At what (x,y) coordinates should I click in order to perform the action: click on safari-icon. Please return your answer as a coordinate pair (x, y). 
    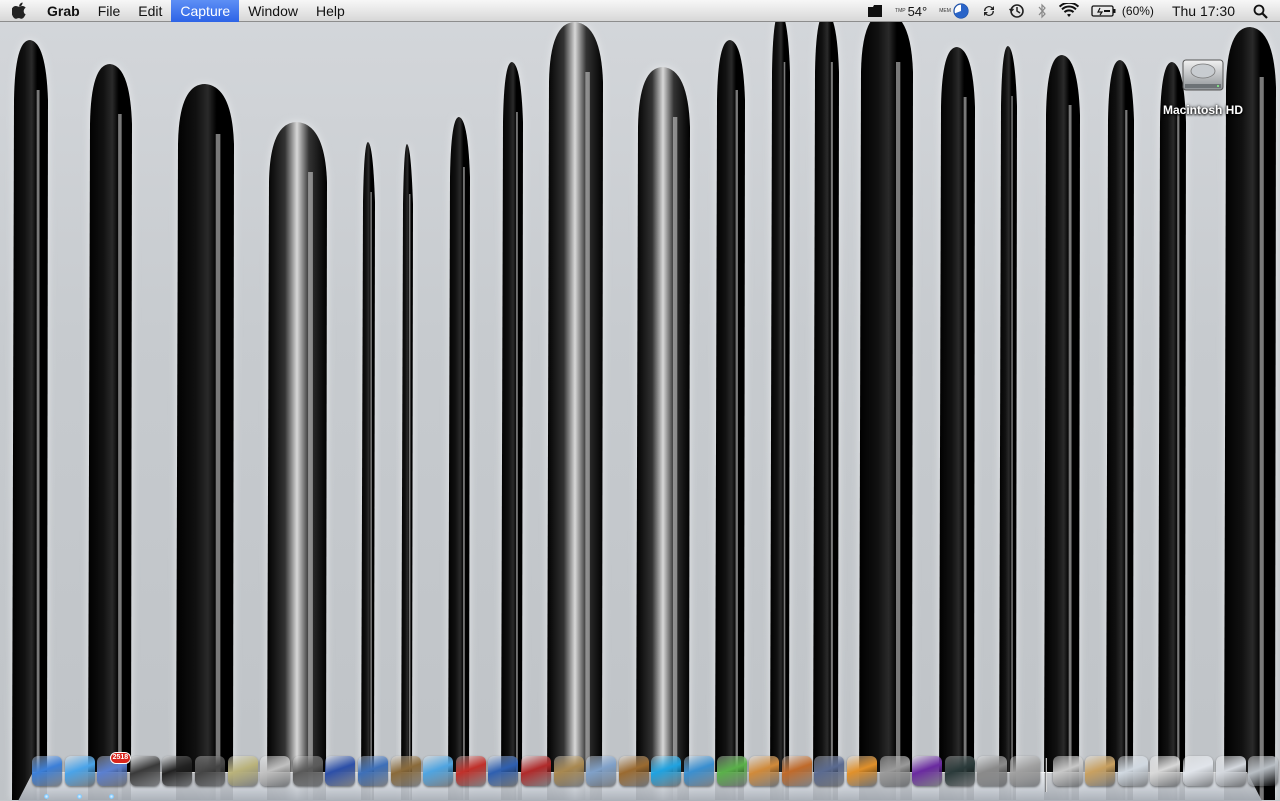
    Looking at the image, I should click on (79, 771).